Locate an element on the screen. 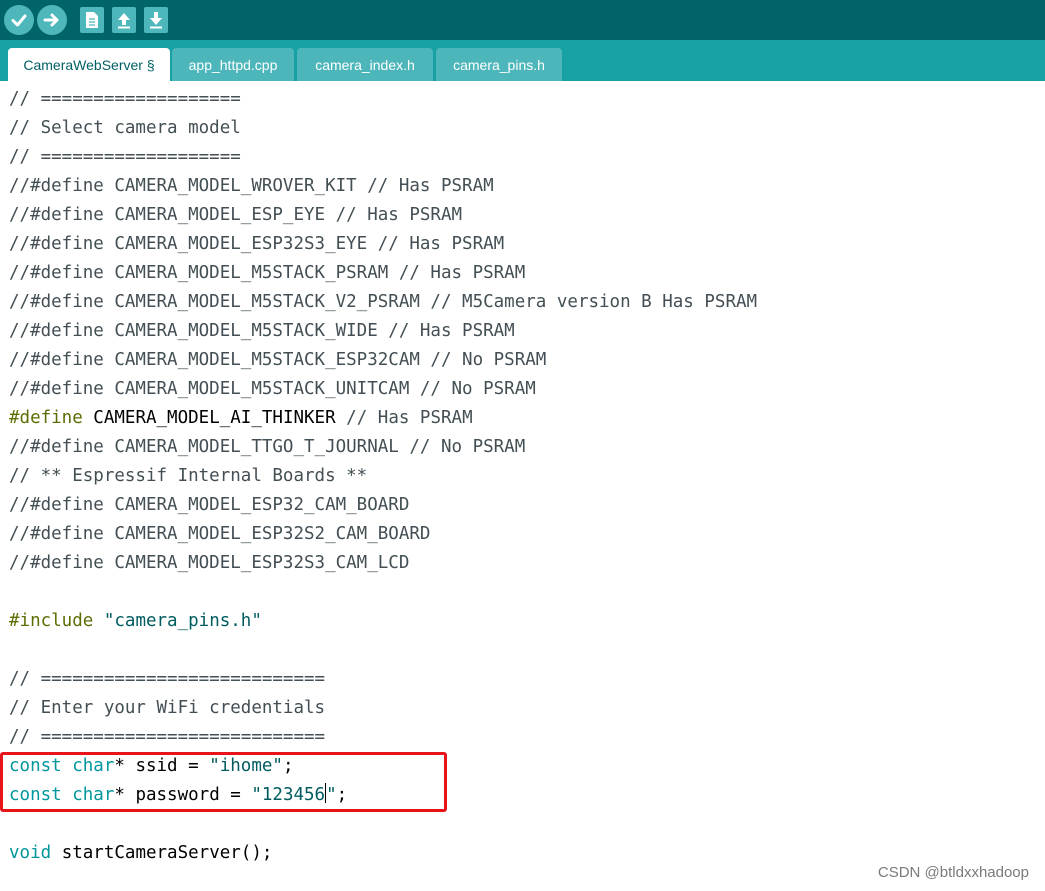 This screenshot has width=1045, height=891. code-line-void: void startCameraServer(); is located at coordinates (140, 853).